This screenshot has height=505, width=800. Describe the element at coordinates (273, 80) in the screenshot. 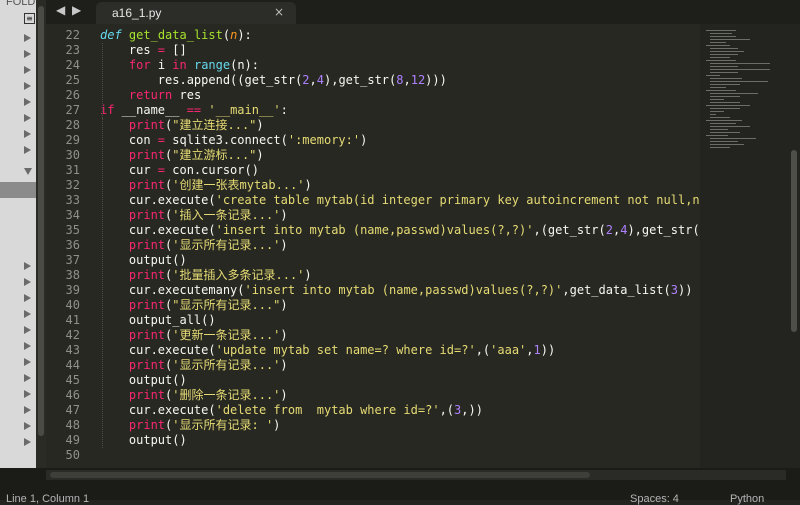

I see `code-line: res.append((get_str(2,4),get_str(8,12)))` at that location.